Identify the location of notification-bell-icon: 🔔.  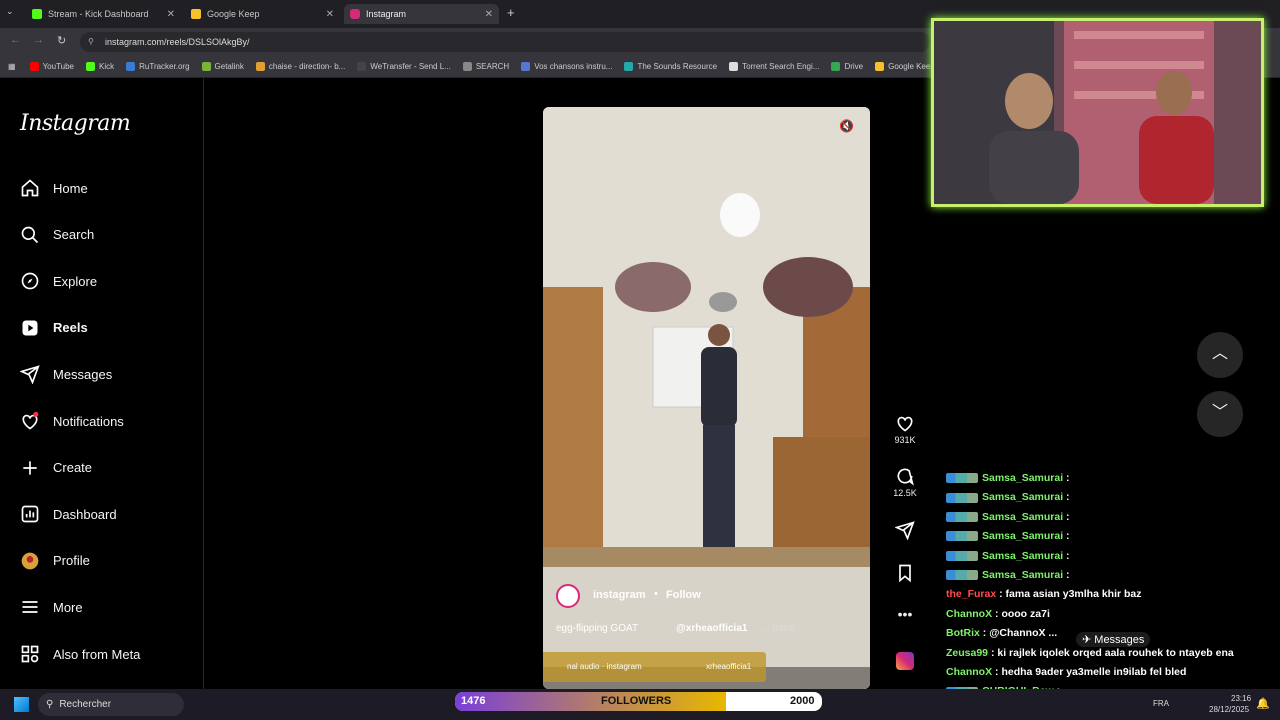
(1263, 703).